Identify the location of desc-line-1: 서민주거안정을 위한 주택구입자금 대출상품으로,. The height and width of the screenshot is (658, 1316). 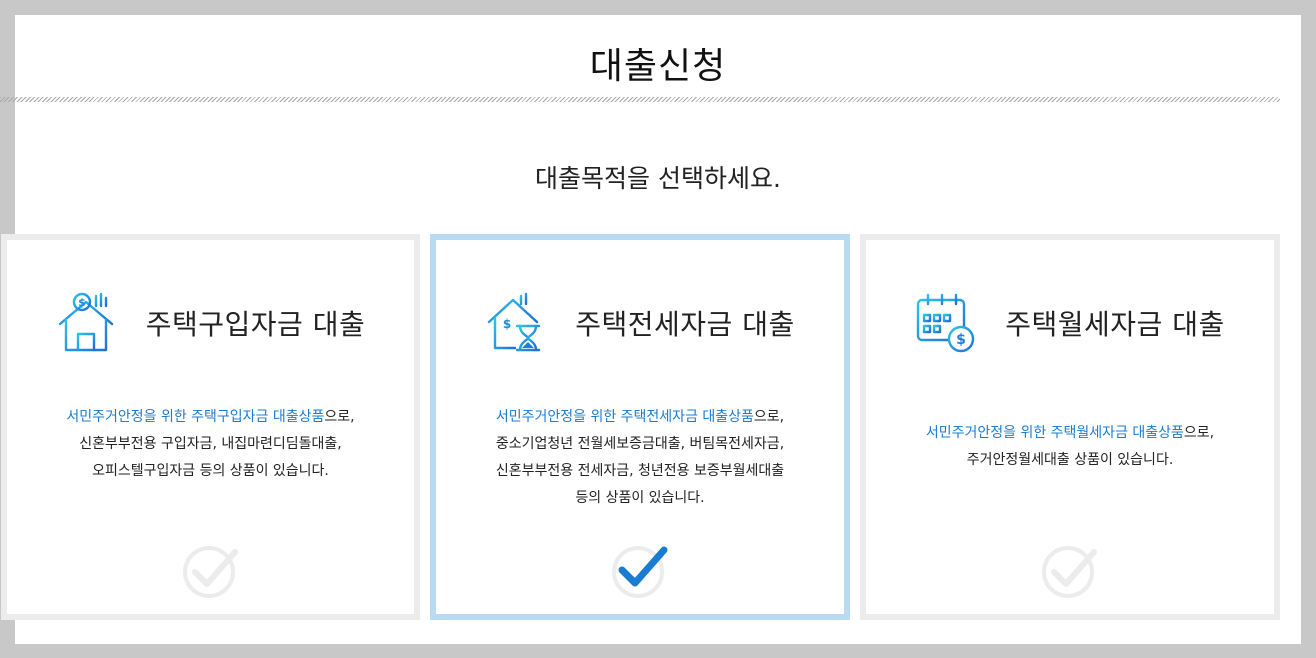
(210, 417).